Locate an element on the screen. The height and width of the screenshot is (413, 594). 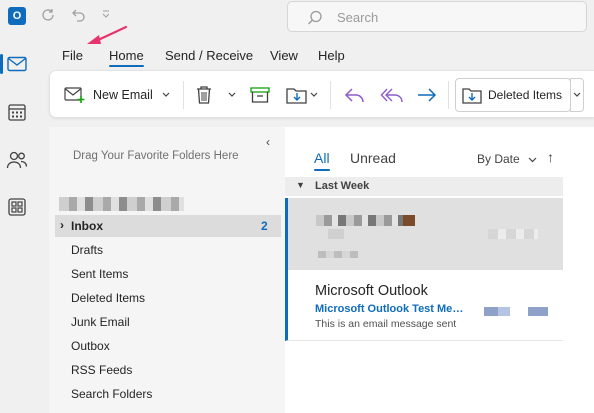
rail-people is located at coordinates (17, 160).